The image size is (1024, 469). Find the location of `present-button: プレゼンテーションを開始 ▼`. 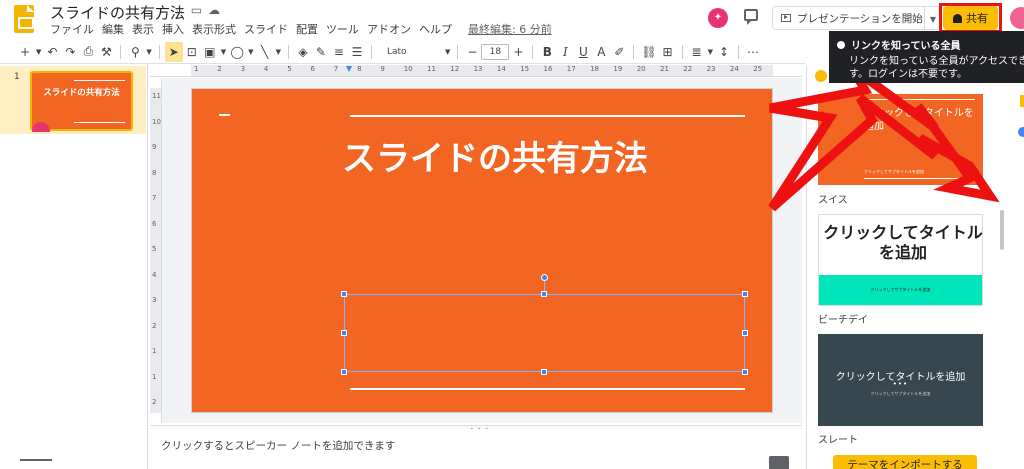

present-button: プレゼンテーションを開始 ▼ is located at coordinates (856, 18).